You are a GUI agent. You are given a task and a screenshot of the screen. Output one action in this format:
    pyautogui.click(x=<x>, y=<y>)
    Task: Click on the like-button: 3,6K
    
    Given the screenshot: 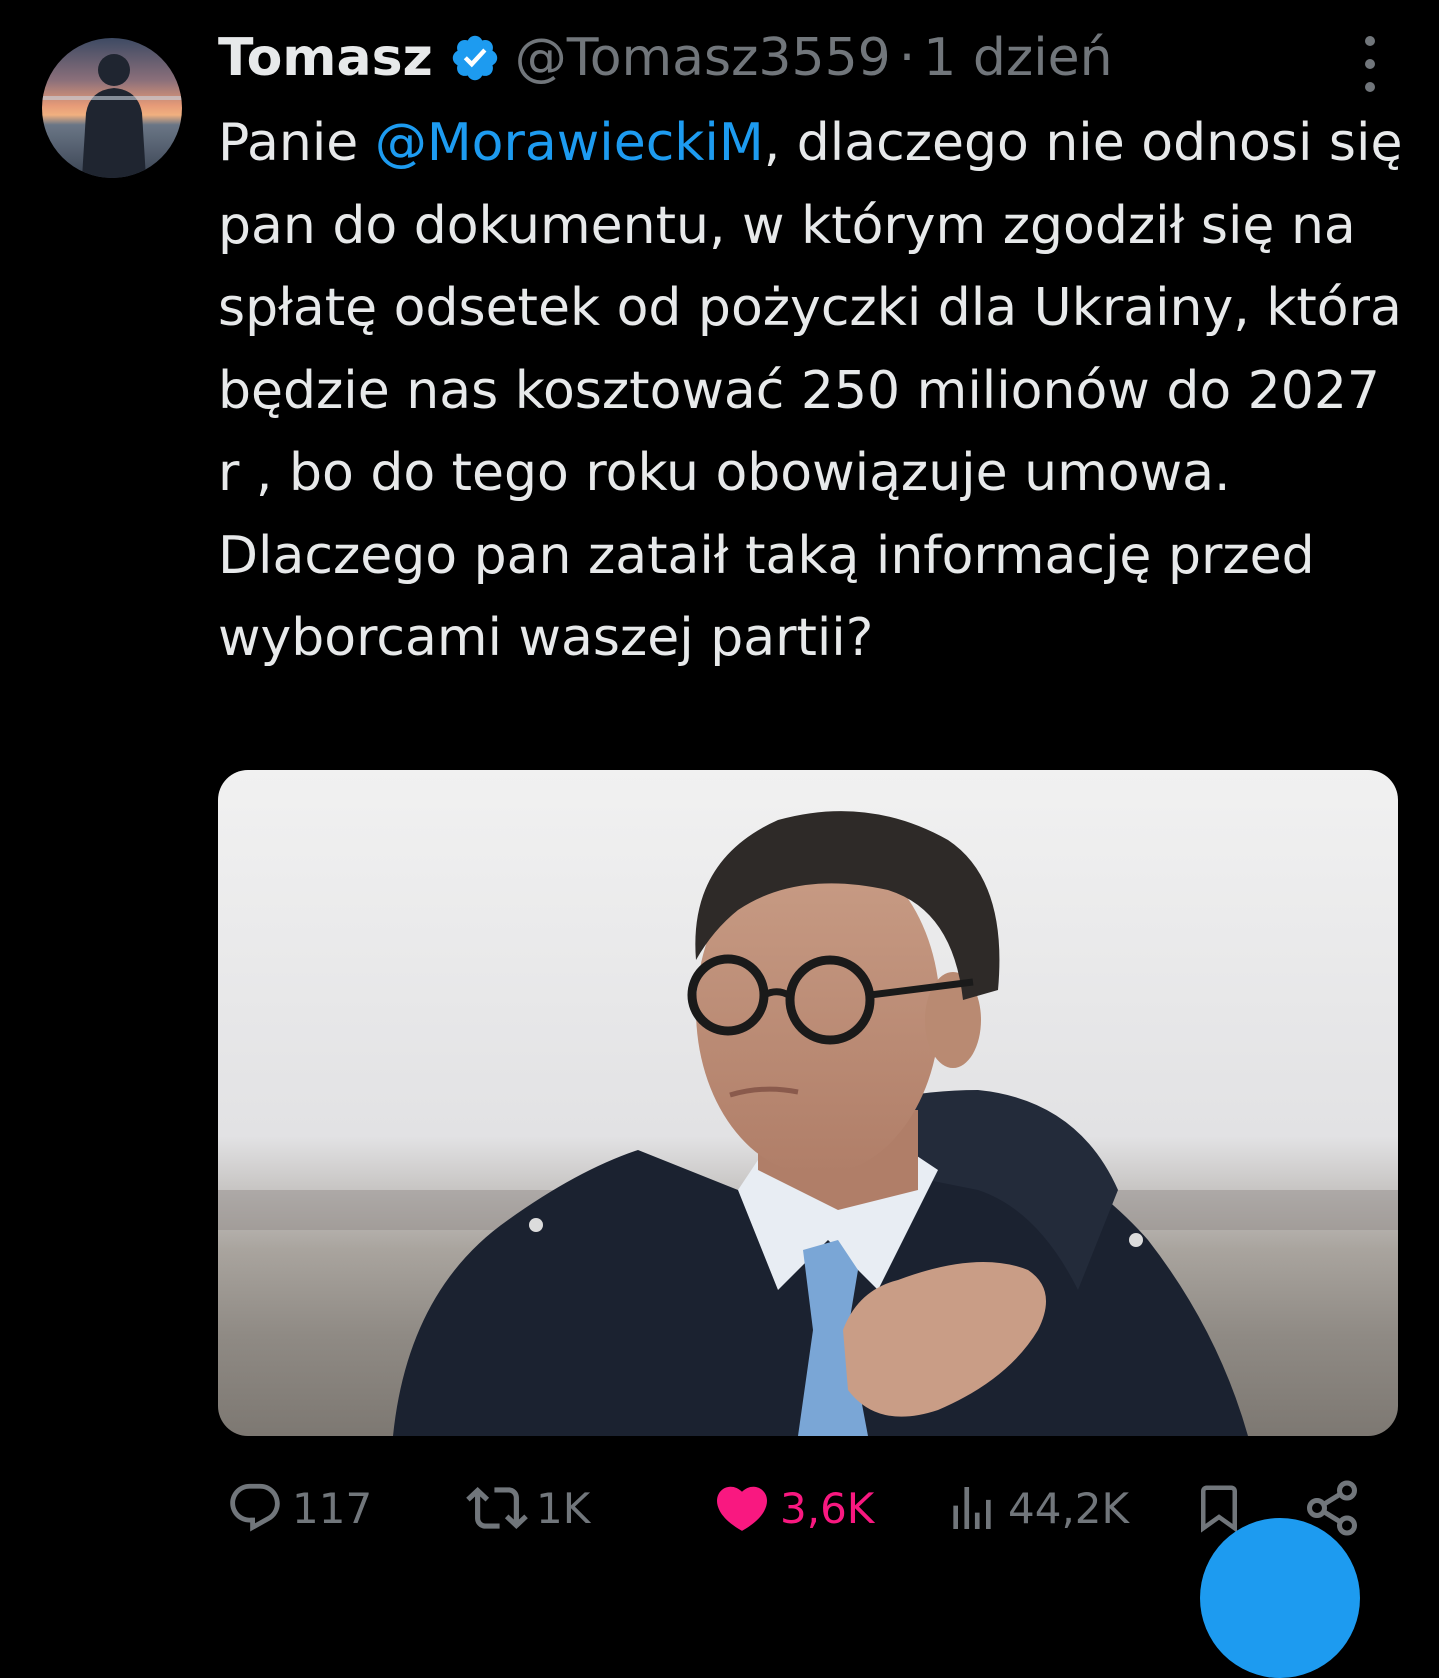 What is the action you would take?
    pyautogui.click(x=793, y=1508)
    